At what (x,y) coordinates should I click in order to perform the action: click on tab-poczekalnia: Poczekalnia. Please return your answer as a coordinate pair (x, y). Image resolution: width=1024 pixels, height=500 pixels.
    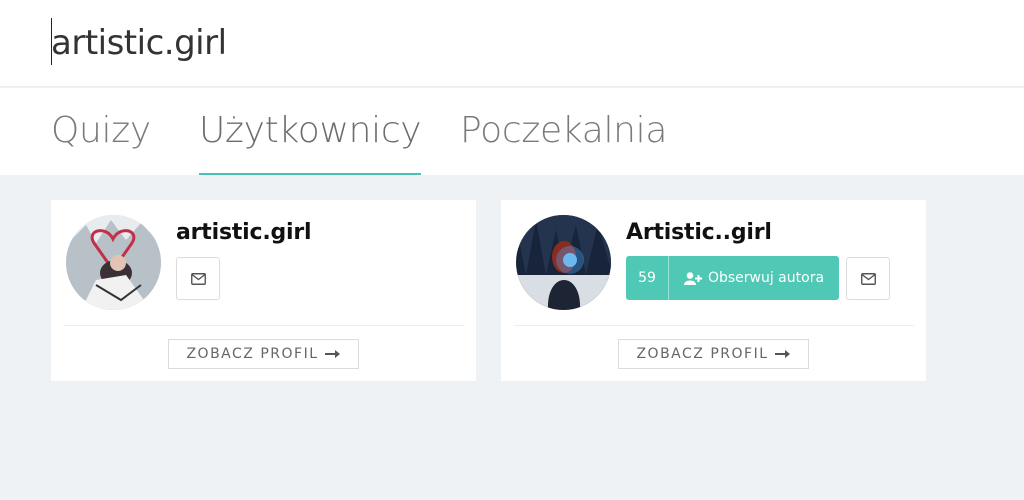
    Looking at the image, I should click on (563, 142).